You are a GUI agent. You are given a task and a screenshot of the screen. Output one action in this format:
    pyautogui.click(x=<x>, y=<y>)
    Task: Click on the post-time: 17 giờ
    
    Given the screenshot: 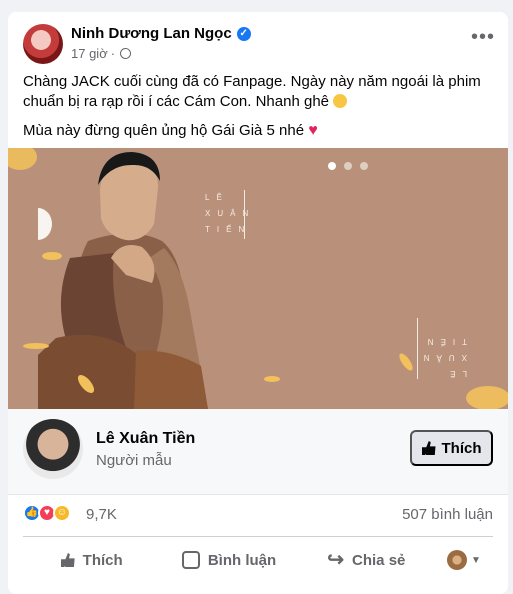 What is the action you would take?
    pyautogui.click(x=89, y=53)
    